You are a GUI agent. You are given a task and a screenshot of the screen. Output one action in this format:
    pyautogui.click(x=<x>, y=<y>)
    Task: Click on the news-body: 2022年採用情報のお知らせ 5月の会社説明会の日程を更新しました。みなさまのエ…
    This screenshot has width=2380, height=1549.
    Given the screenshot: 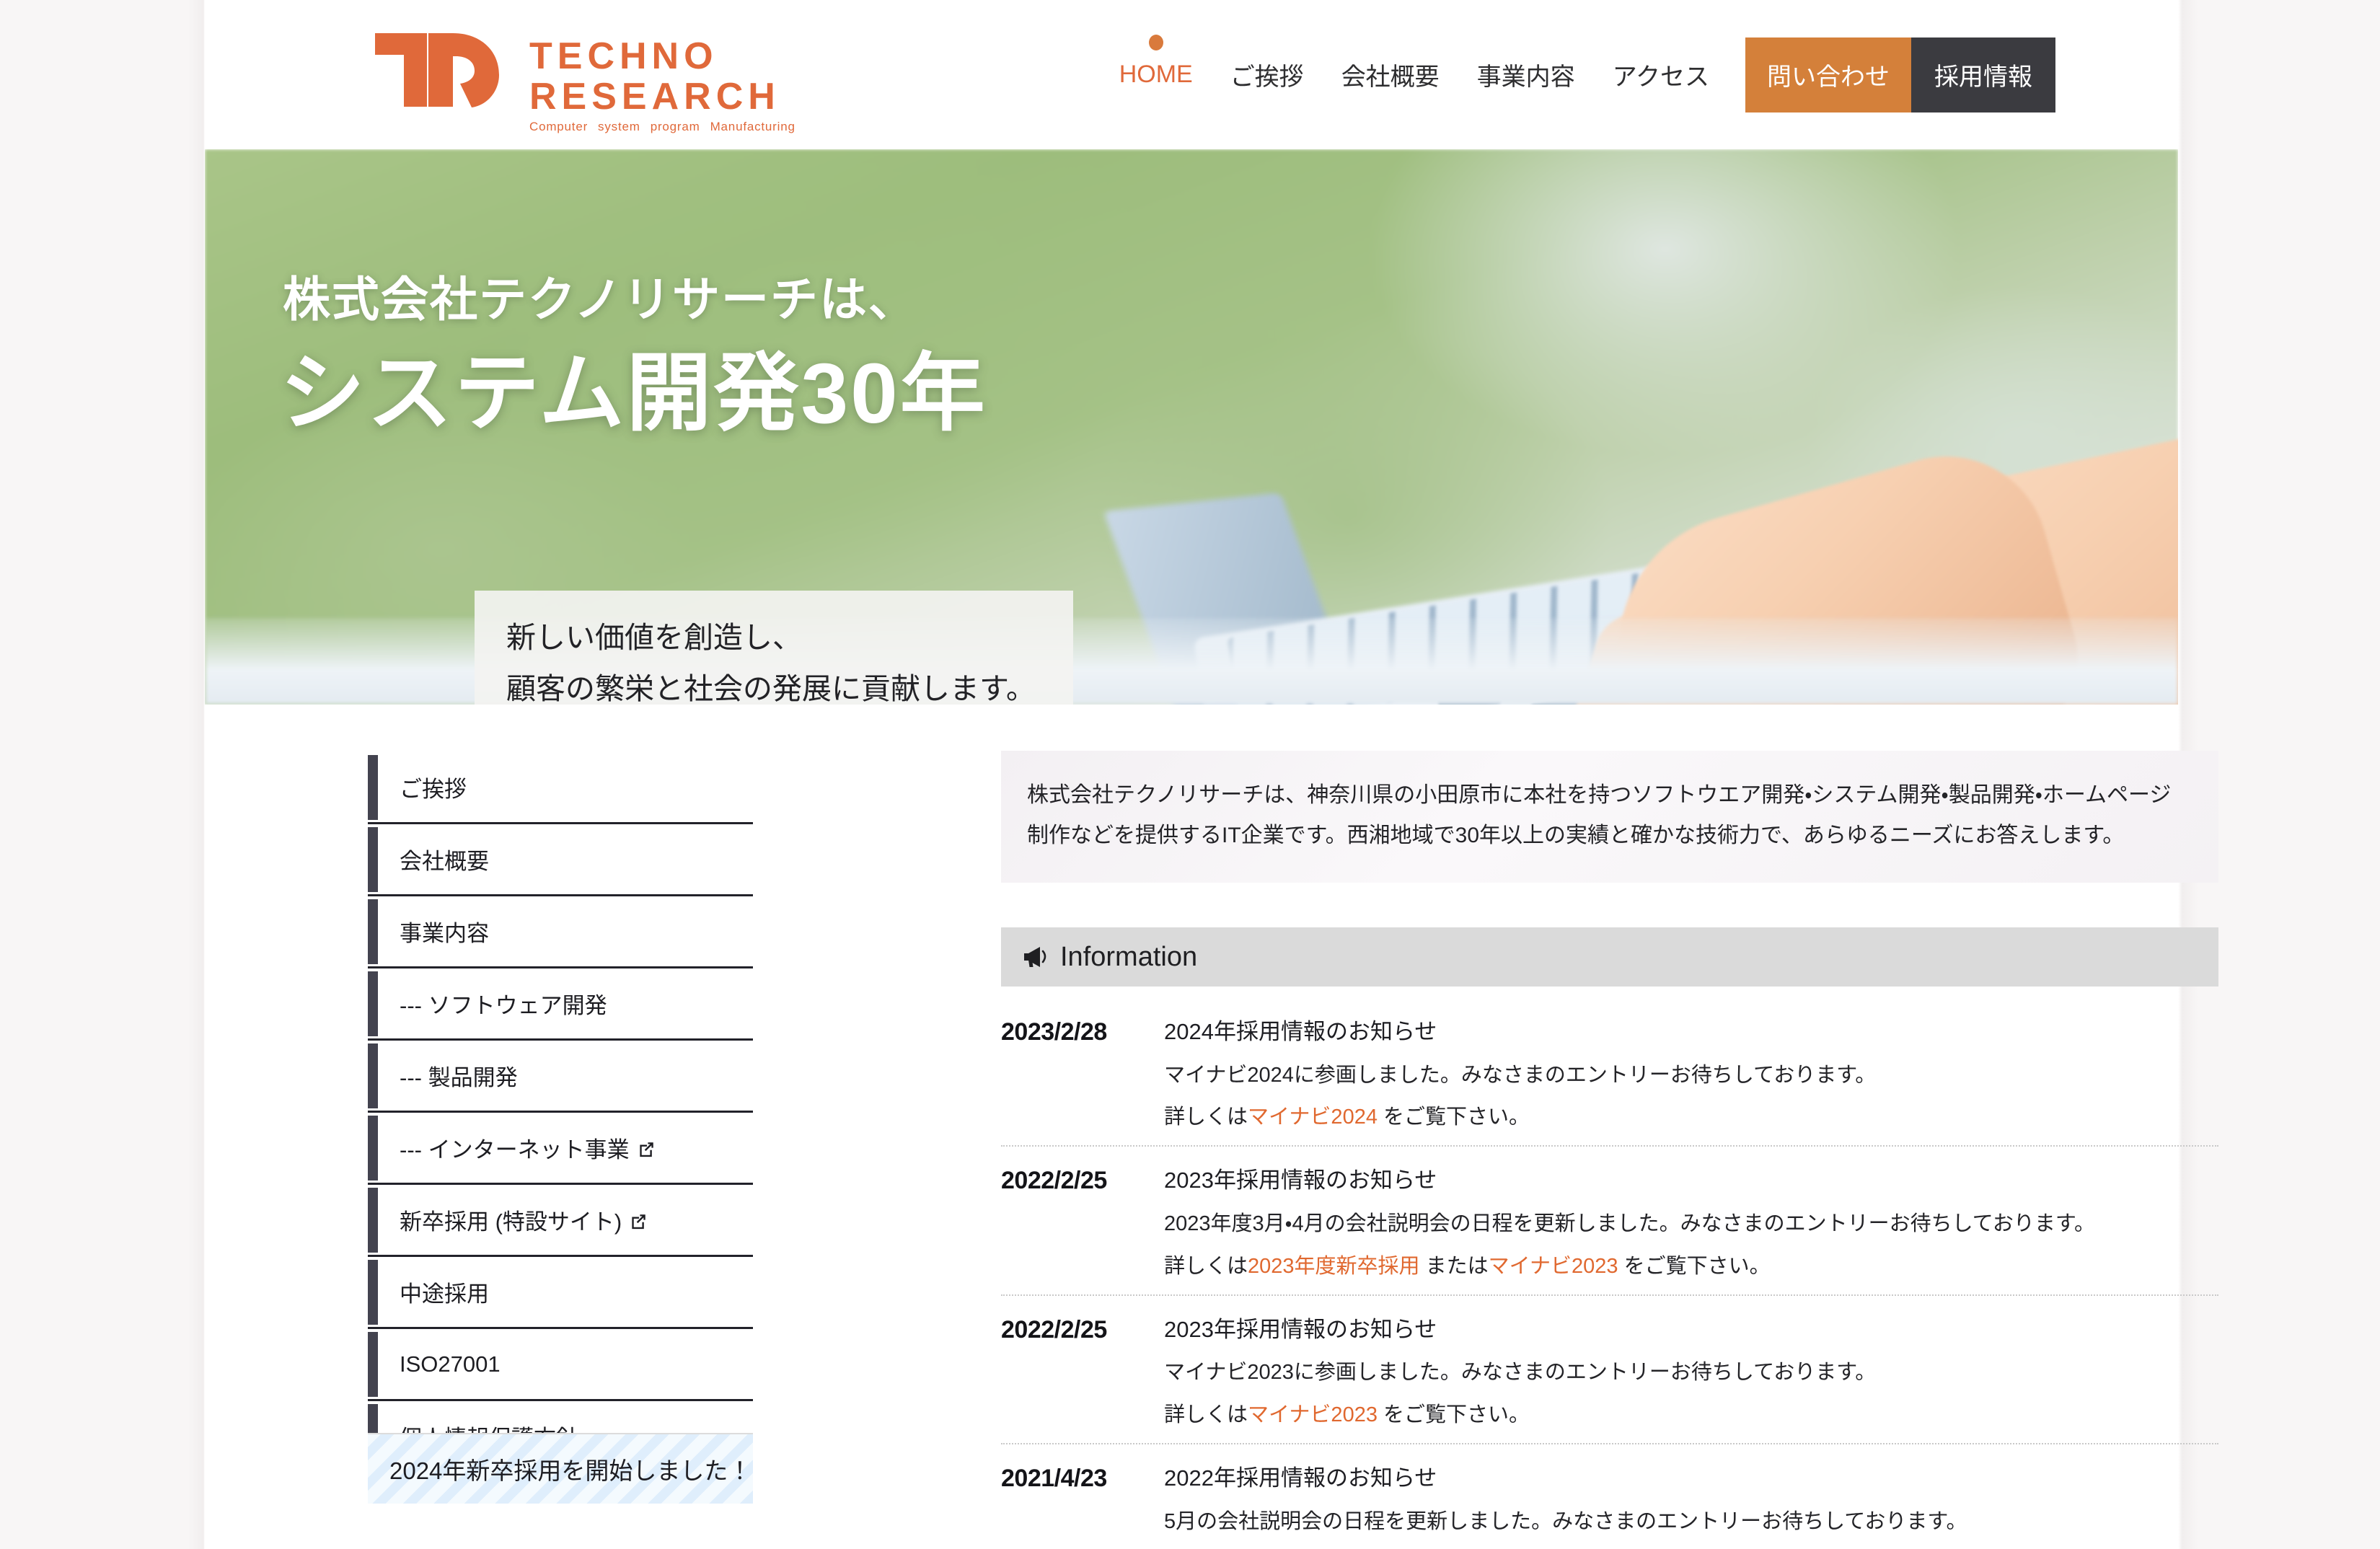 What is the action you would take?
    pyautogui.click(x=1684, y=1505)
    